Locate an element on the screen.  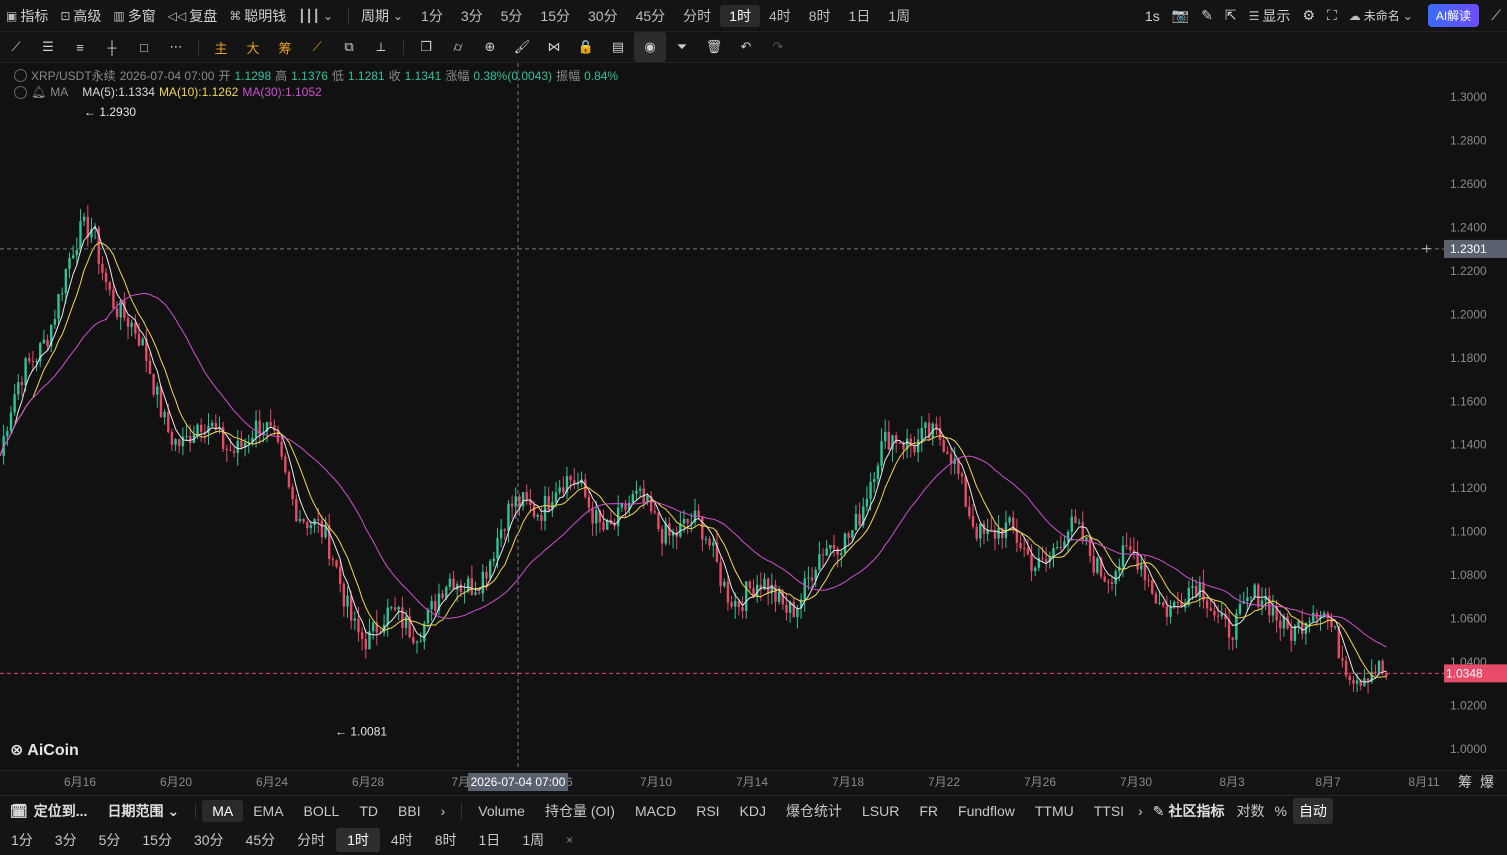
pencil-icon: ✎ is located at coordinates (1207, 15).